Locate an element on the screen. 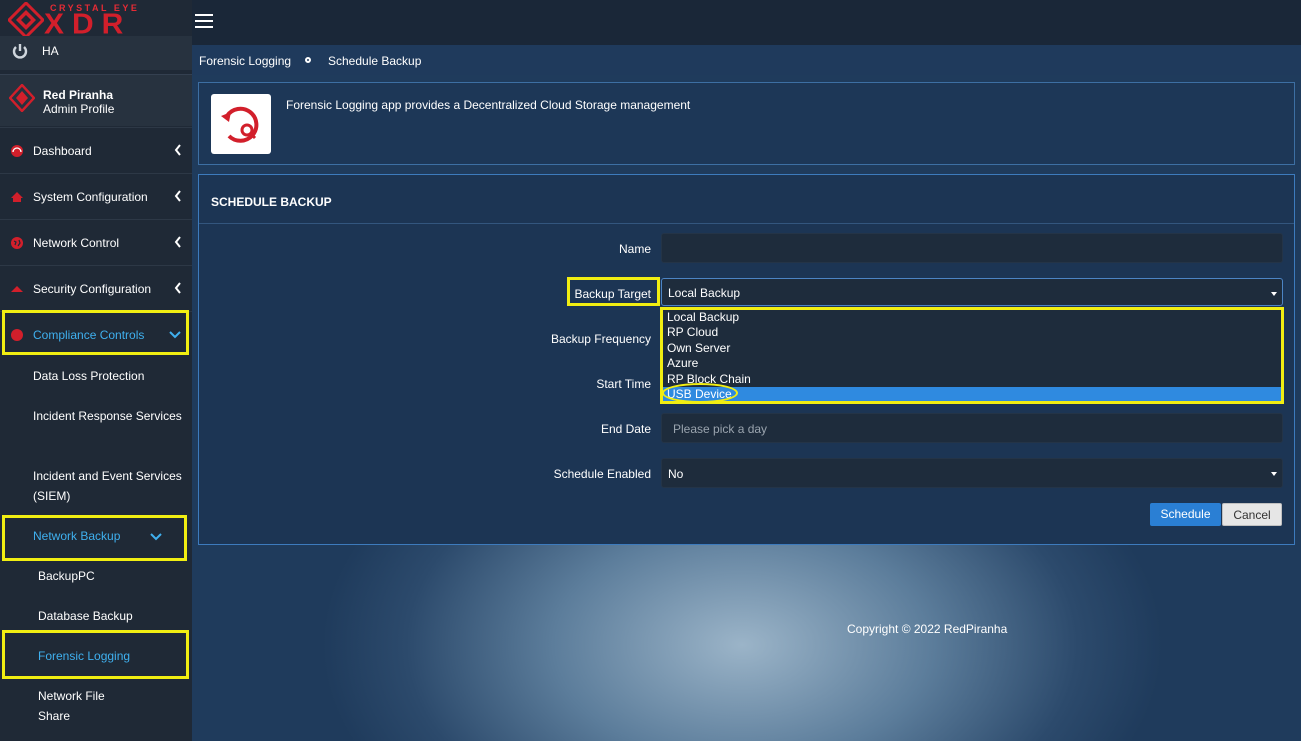 This screenshot has height=741, width=1301. power-icon is located at coordinates (20, 51).